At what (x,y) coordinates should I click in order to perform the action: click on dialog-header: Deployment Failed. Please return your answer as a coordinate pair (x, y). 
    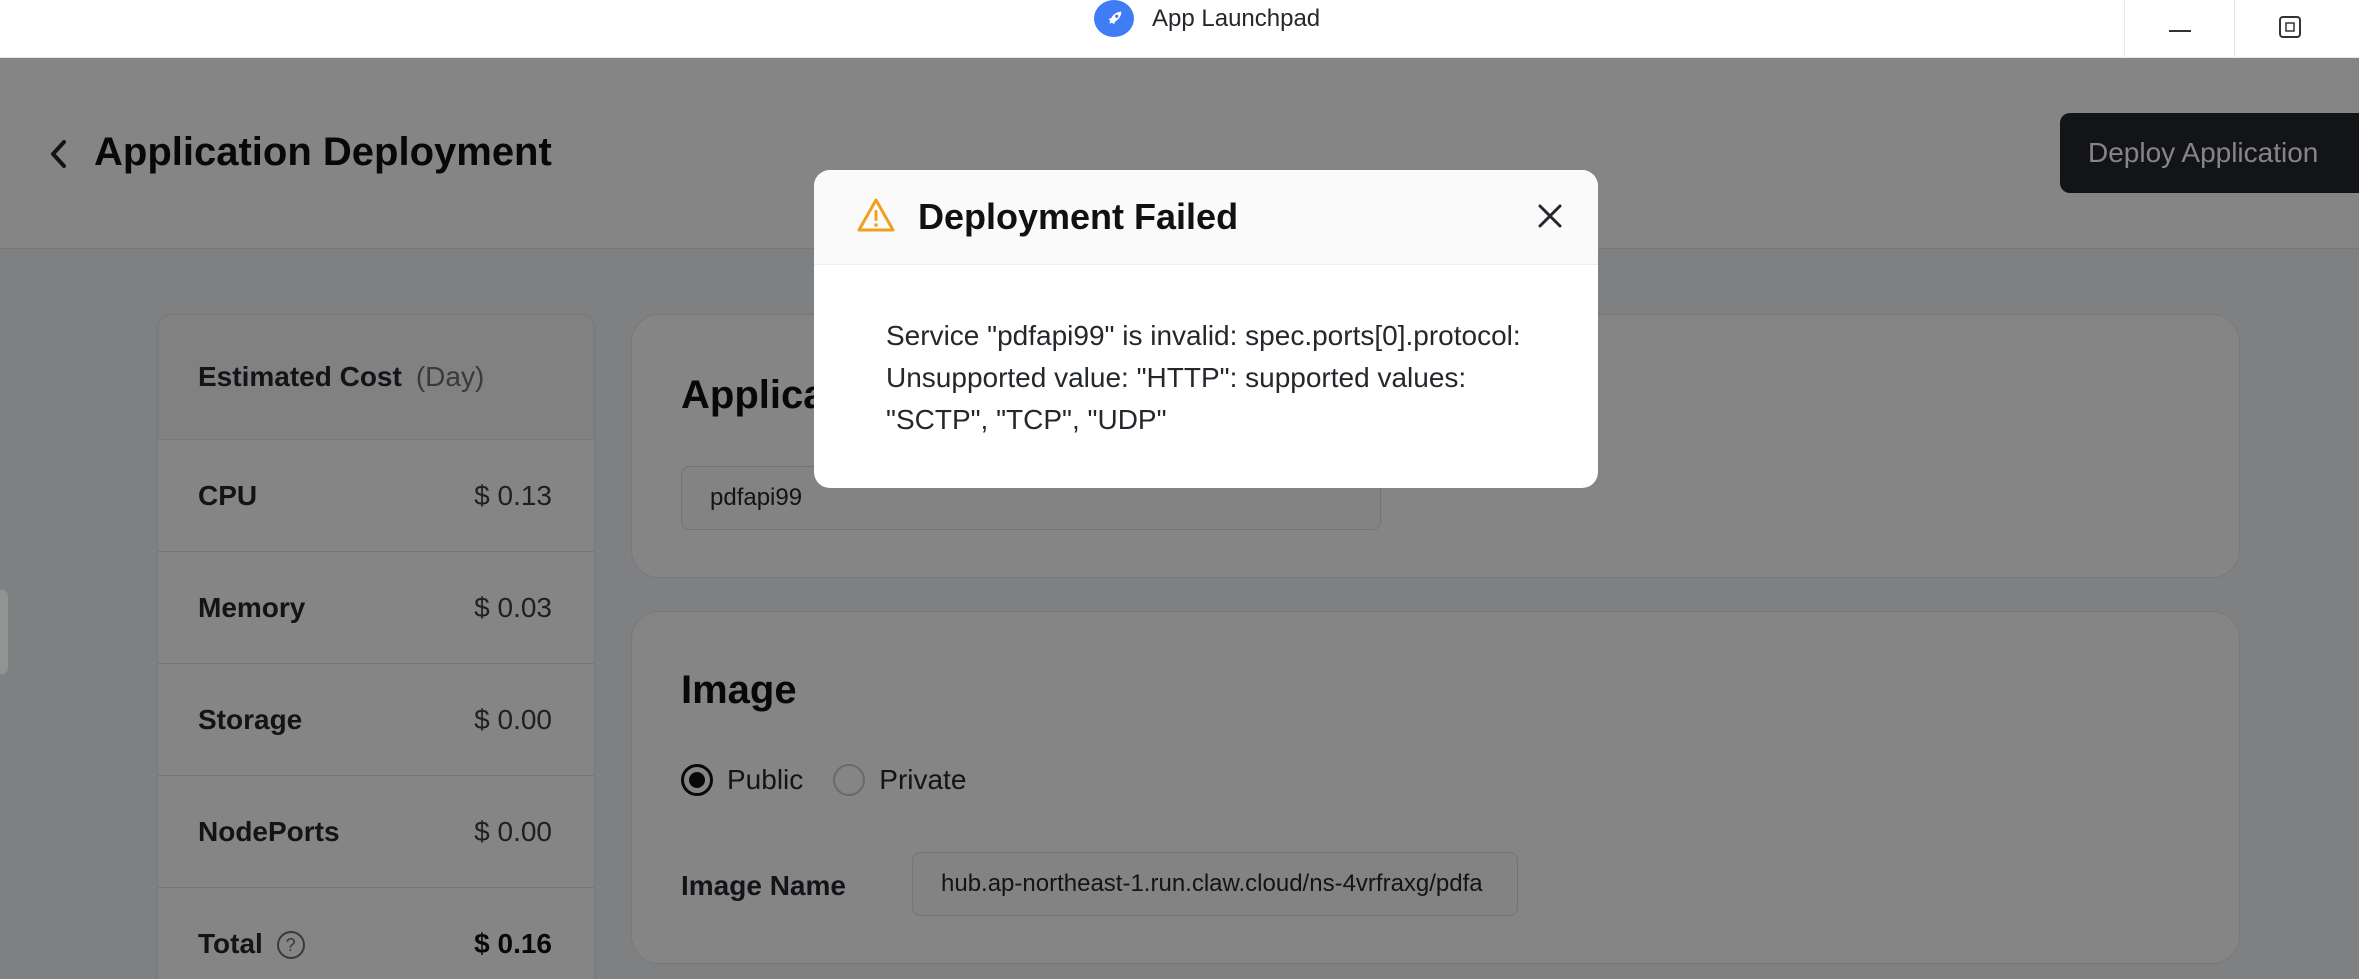
    Looking at the image, I should click on (1206, 217).